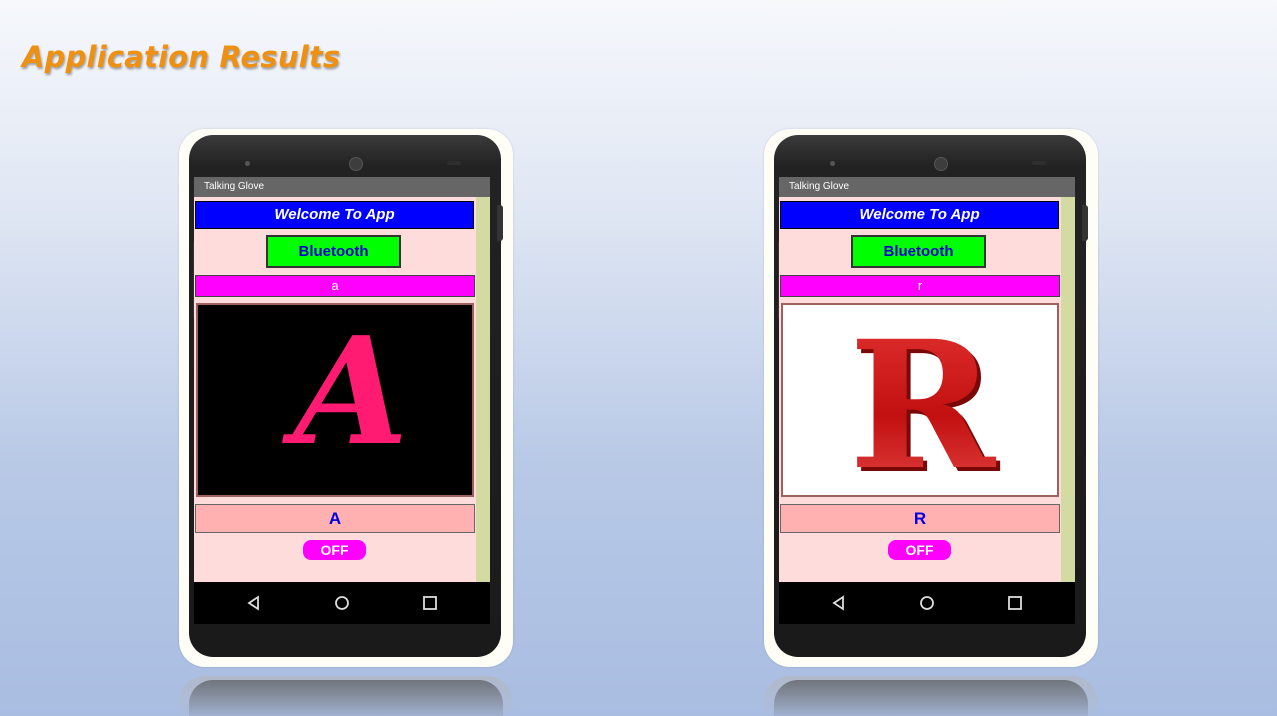  Describe the element at coordinates (931, 696) in the screenshot. I see `phone-reflection-right` at that location.